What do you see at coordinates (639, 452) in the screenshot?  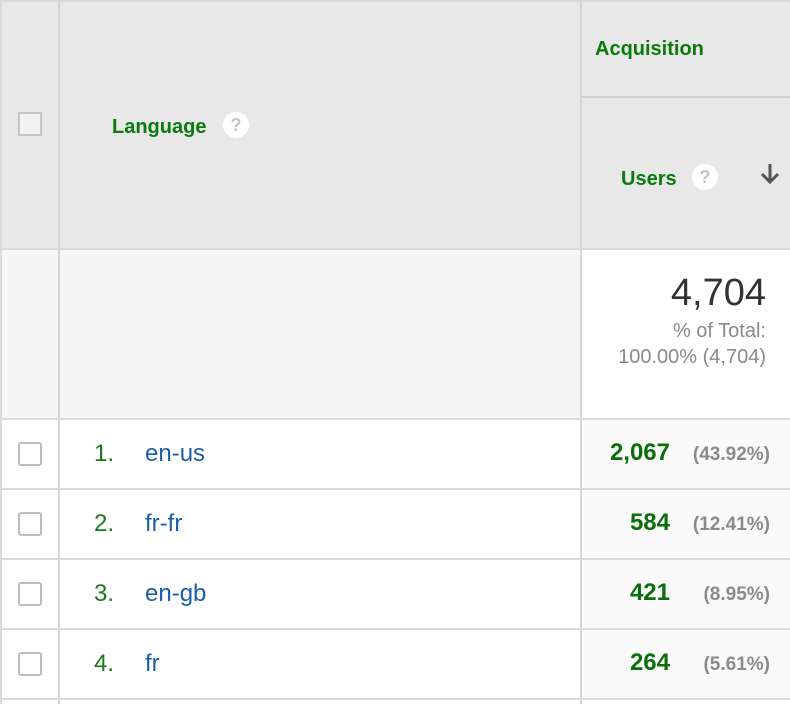 I see `users-value: 2,067` at bounding box center [639, 452].